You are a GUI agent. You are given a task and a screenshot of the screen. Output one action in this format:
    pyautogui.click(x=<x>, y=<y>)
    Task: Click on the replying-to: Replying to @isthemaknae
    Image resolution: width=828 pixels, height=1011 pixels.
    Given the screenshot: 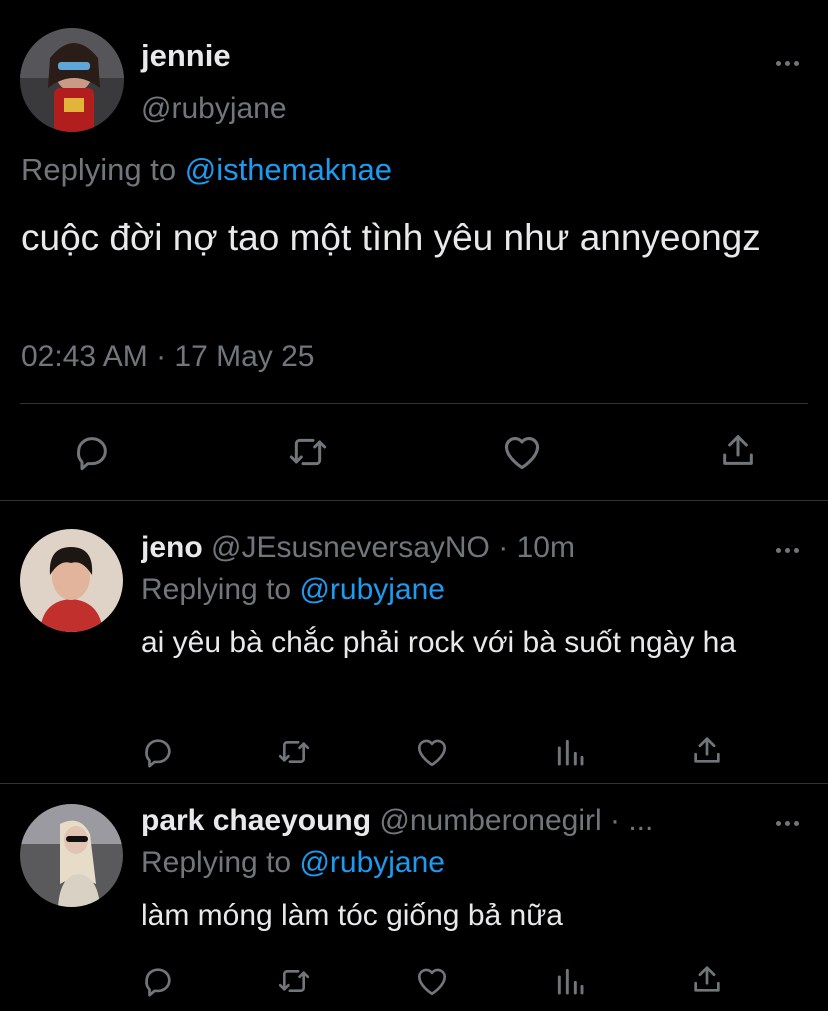 What is the action you would take?
    pyautogui.click(x=206, y=169)
    